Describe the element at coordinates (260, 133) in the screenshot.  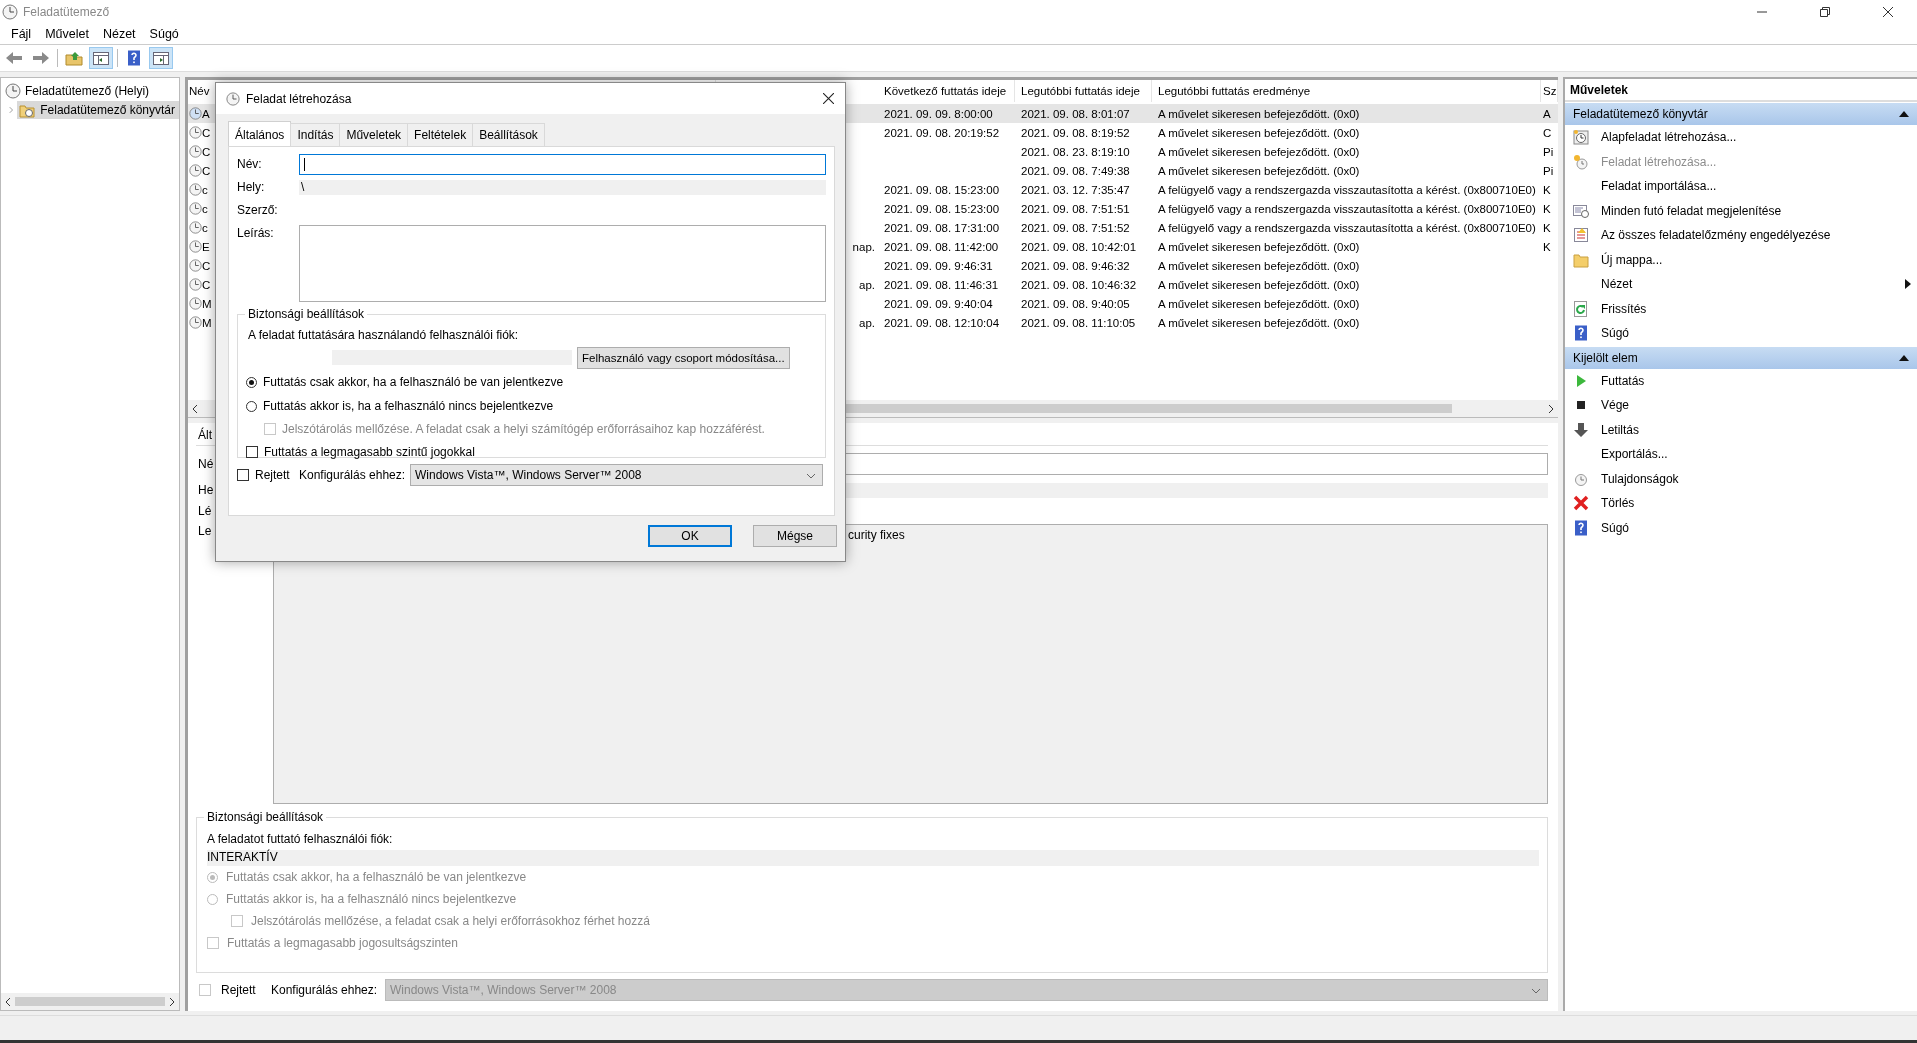
I see `tab: Általános` at that location.